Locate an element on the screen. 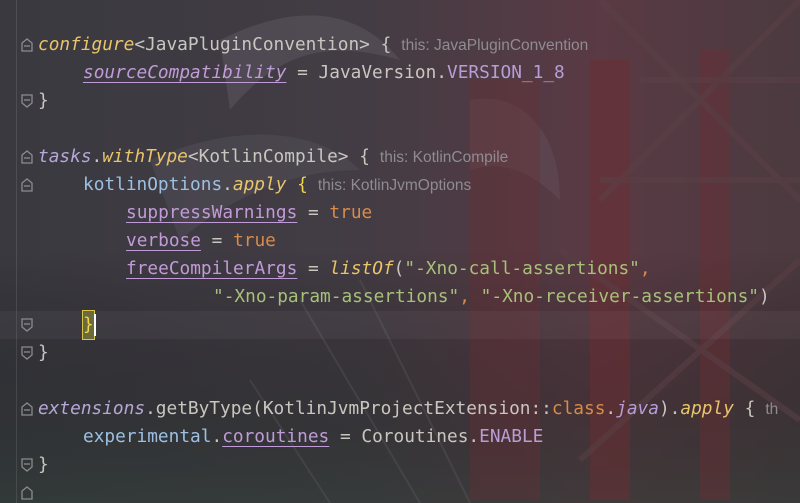  inlay-hint: this: JavaPluginConvention is located at coordinates (495, 45).